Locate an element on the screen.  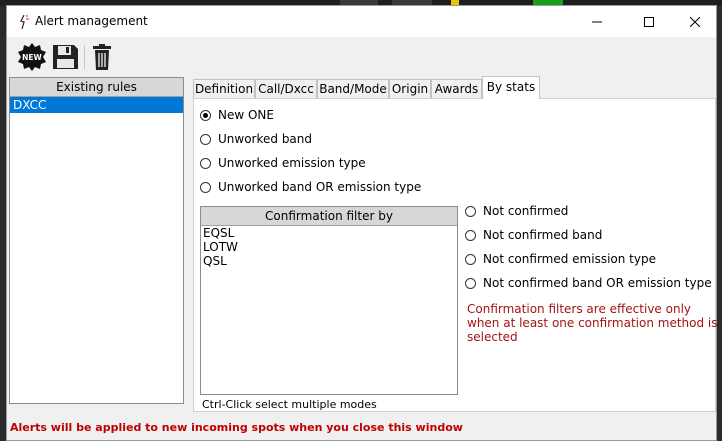
minimize-button is located at coordinates (597, 21).